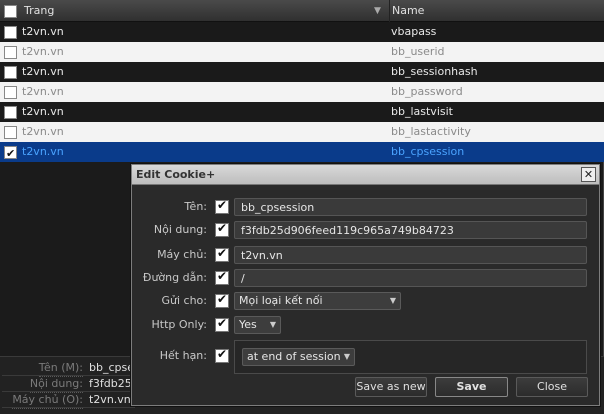  What do you see at coordinates (222, 300) in the screenshot?
I see `send-for-checkbox` at bounding box center [222, 300].